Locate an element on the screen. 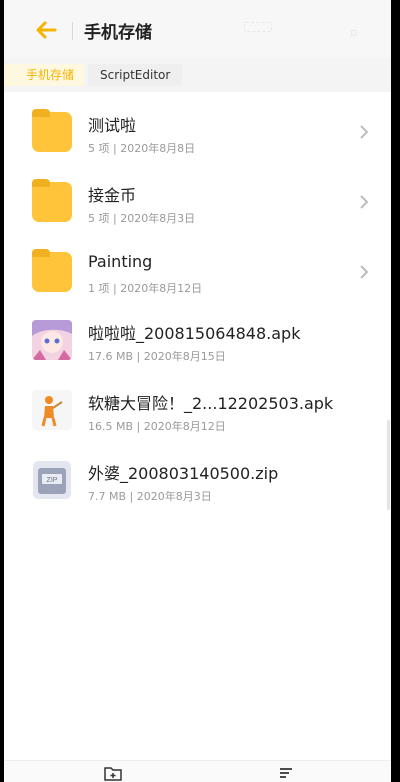  file-meta: 5 项 | 2020年8月3日 is located at coordinates (142, 218).